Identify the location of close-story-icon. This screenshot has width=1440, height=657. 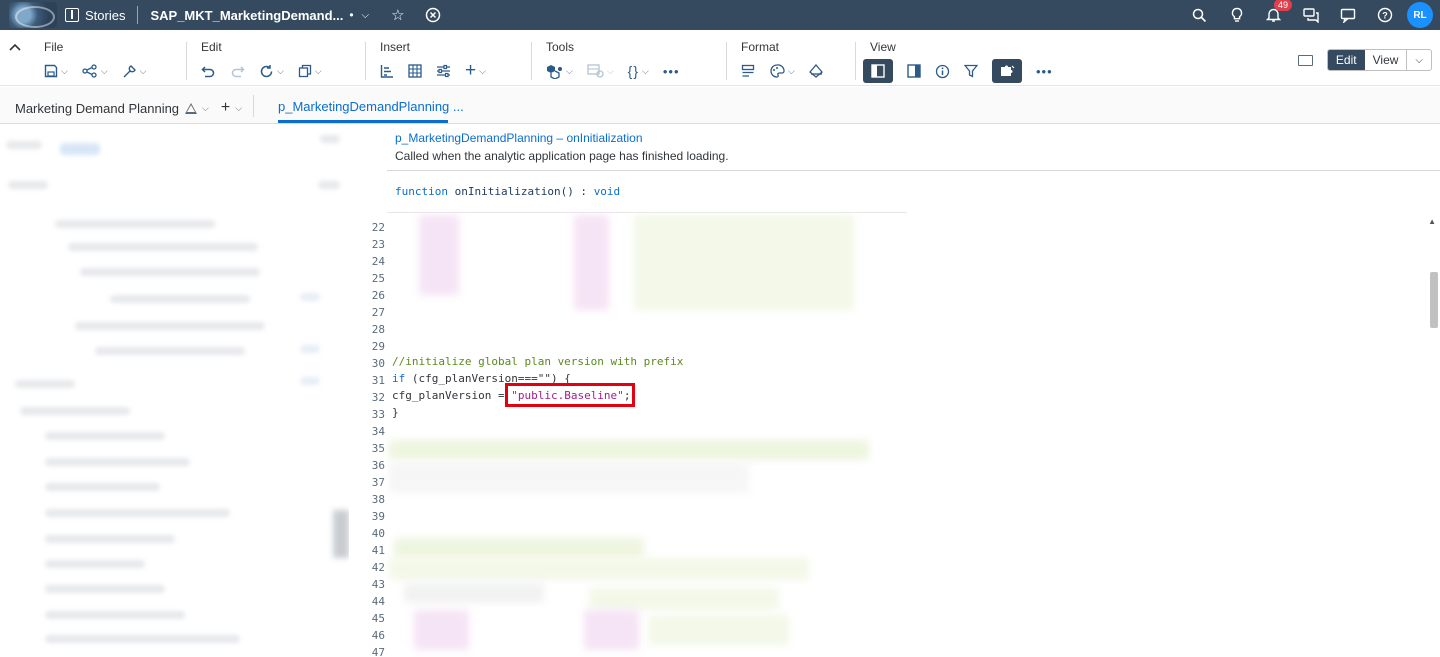
(433, 15).